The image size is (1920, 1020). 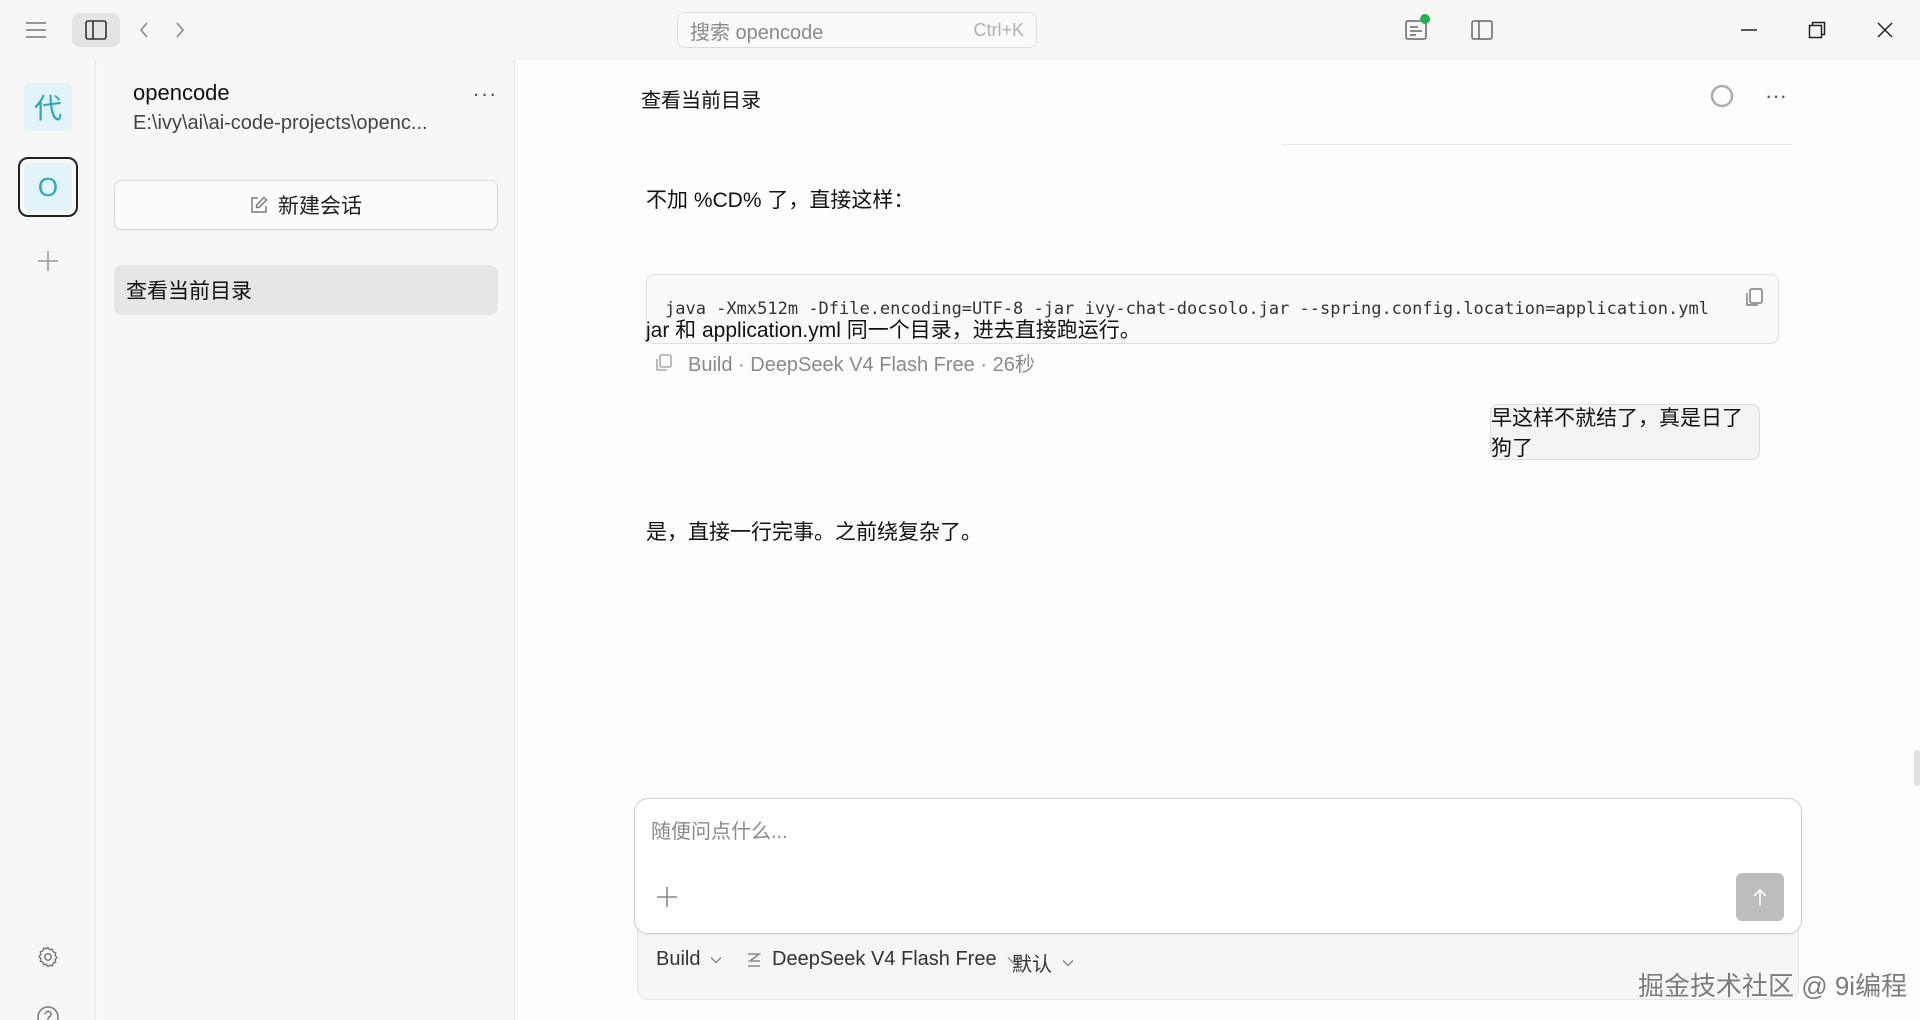 I want to click on variant-label: 默认, so click(x=1032, y=965).